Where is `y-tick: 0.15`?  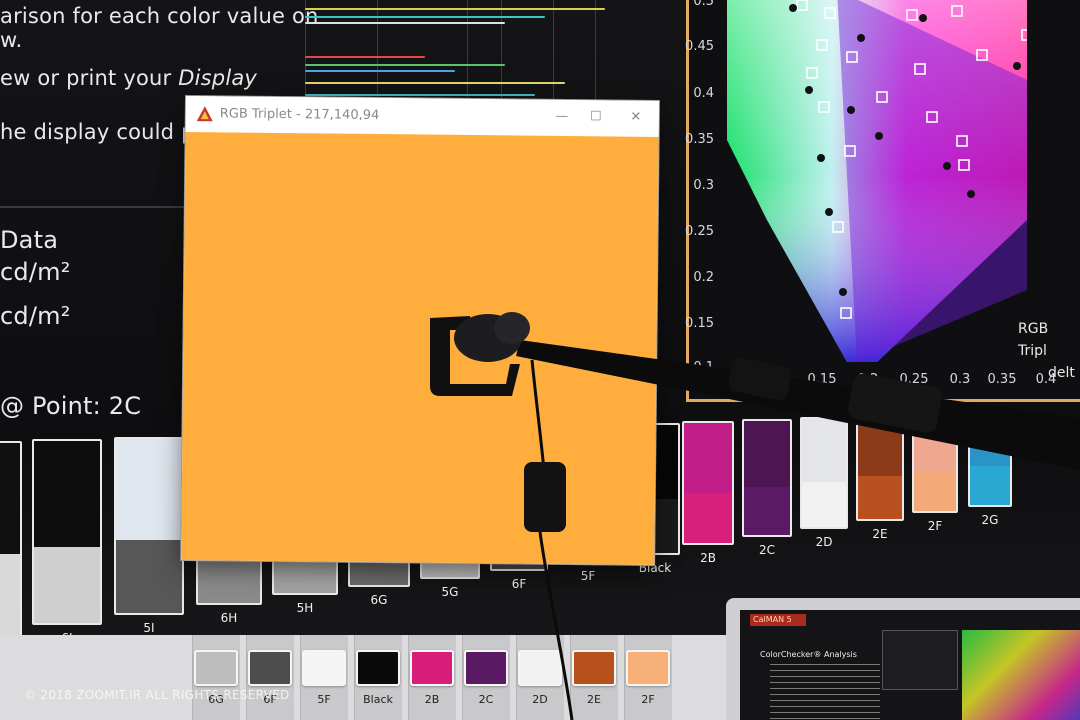 y-tick: 0.15 is located at coordinates (699, 323).